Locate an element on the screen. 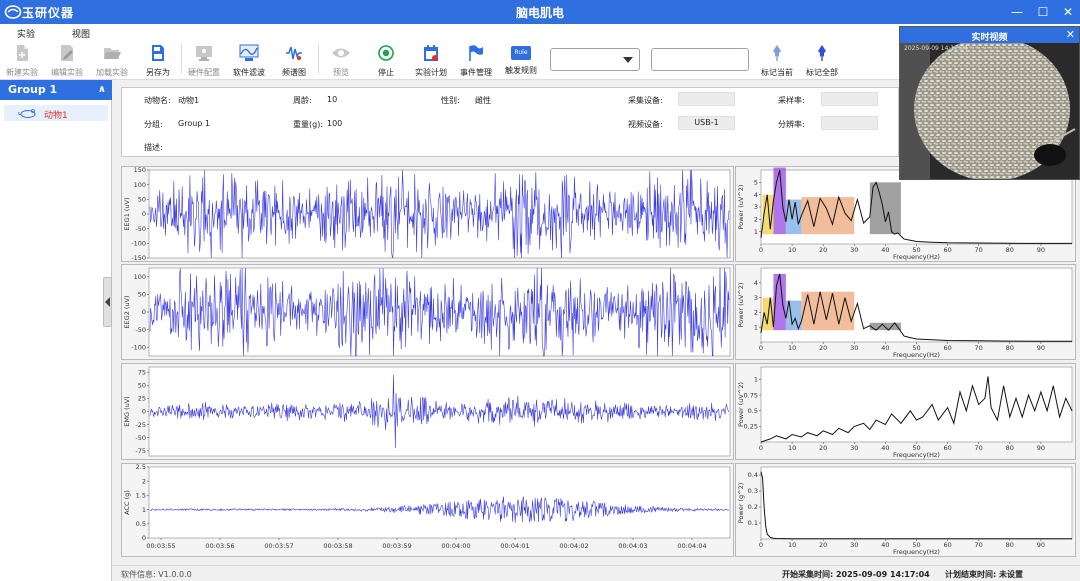 Image resolution: width=1080 pixels, height=581 pixels. group-header: Group 1 ∧ is located at coordinates (56, 90).